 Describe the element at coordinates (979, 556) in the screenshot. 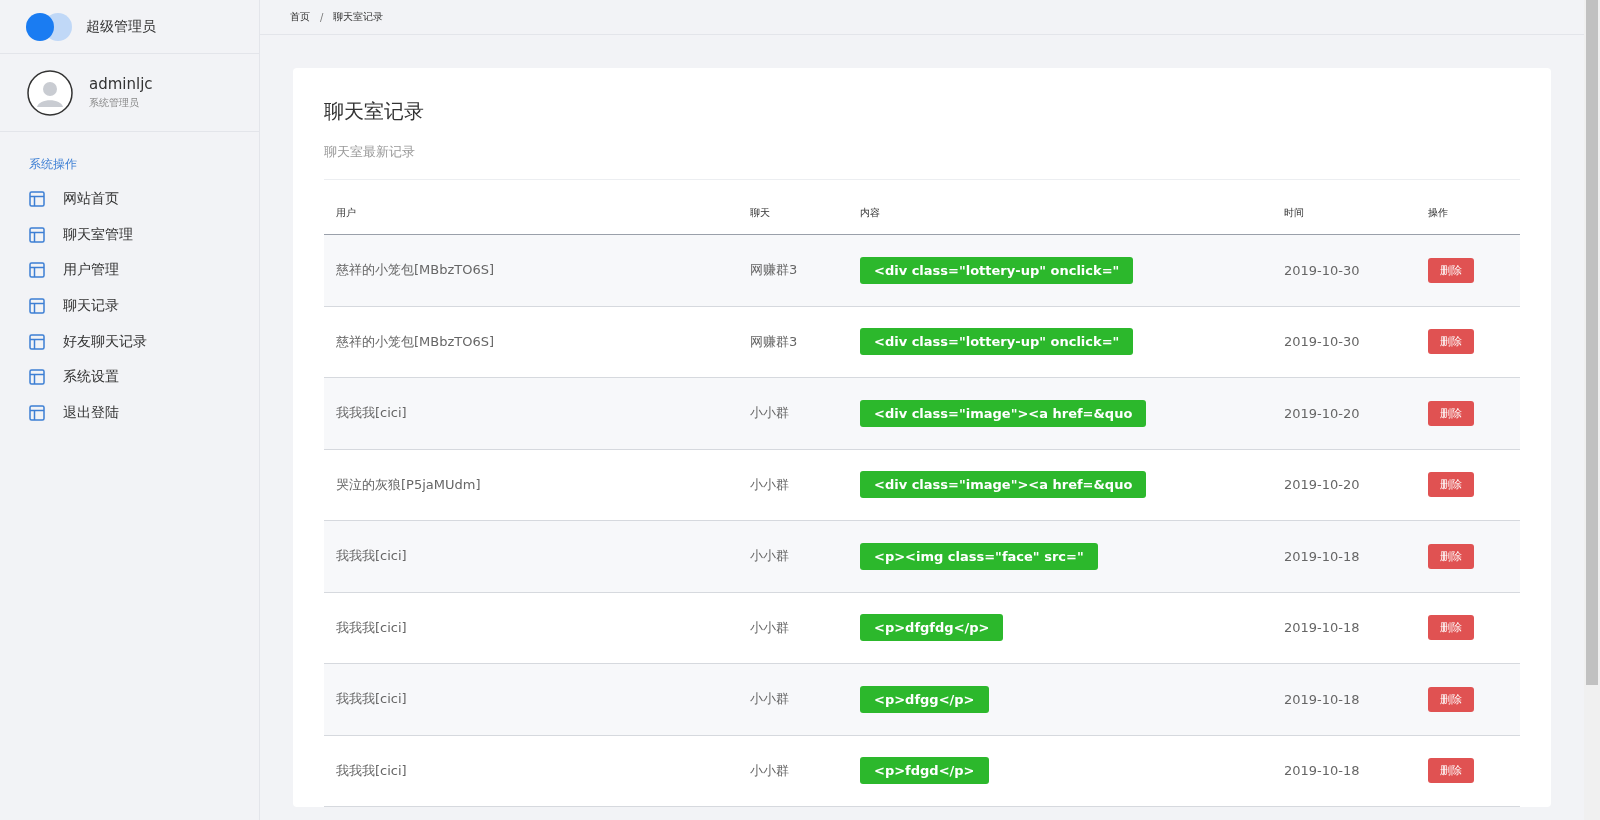

I see `message-content-tag: <p><img class="face" src="` at that location.